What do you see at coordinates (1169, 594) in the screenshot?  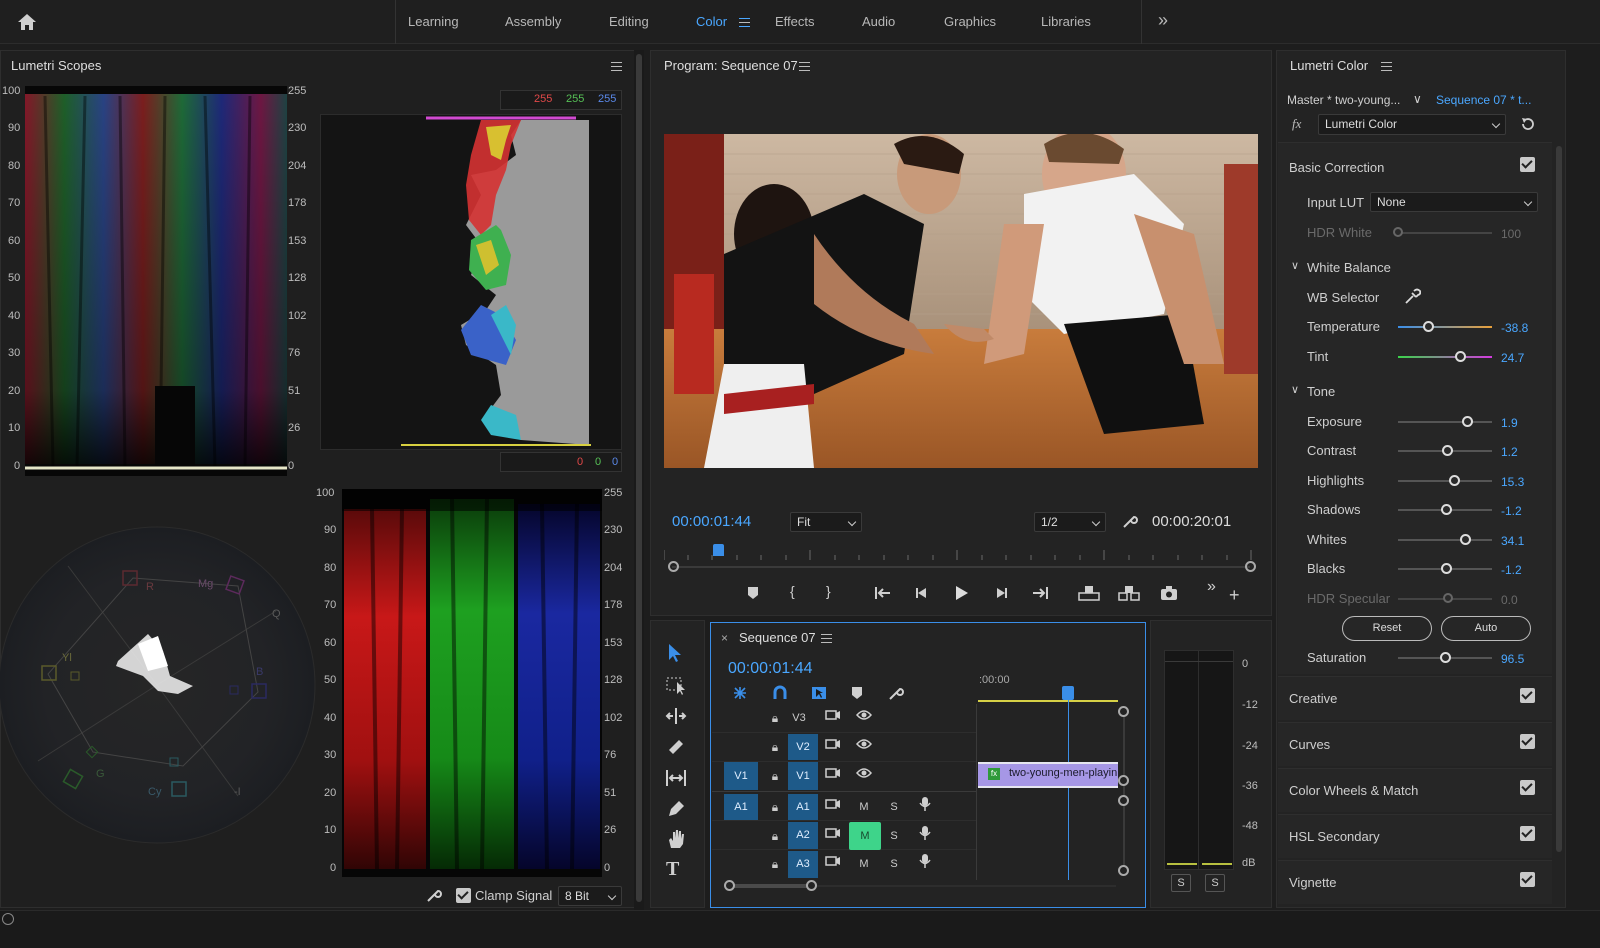 I see `export-frame-camera-icon` at bounding box center [1169, 594].